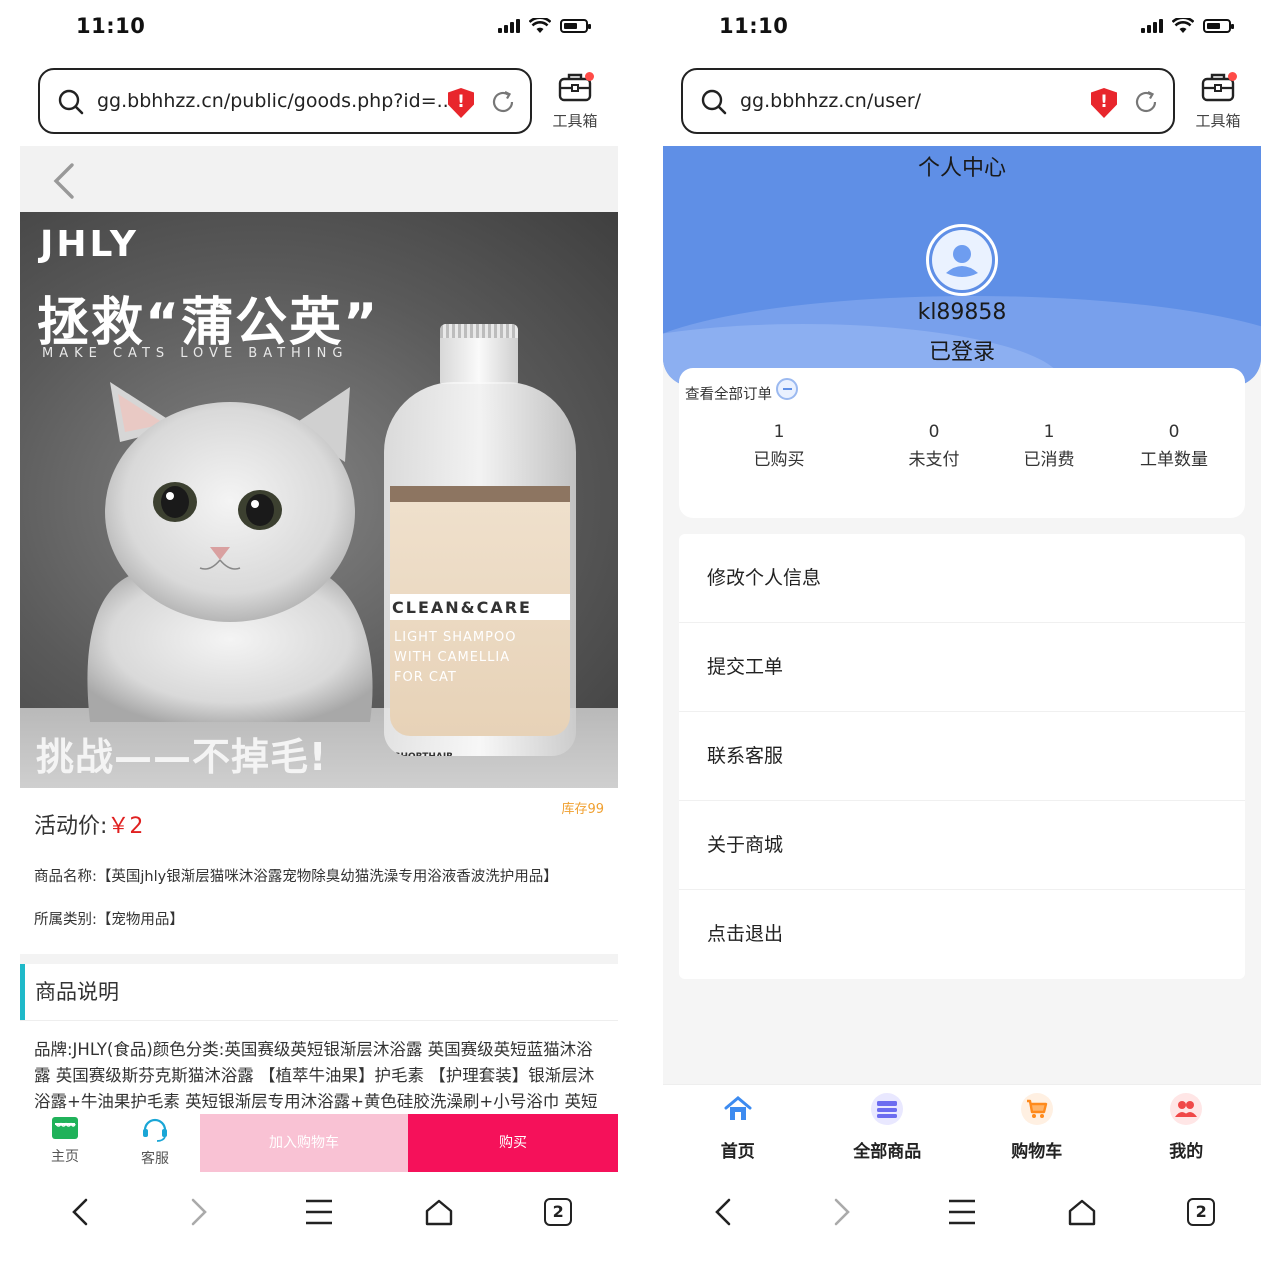 The height and width of the screenshot is (1280, 1280). I want to click on orders-summary-card: 查看全部订单 1 已购买 0 未支付 1 已消费 0 工单数量, so click(962, 443).